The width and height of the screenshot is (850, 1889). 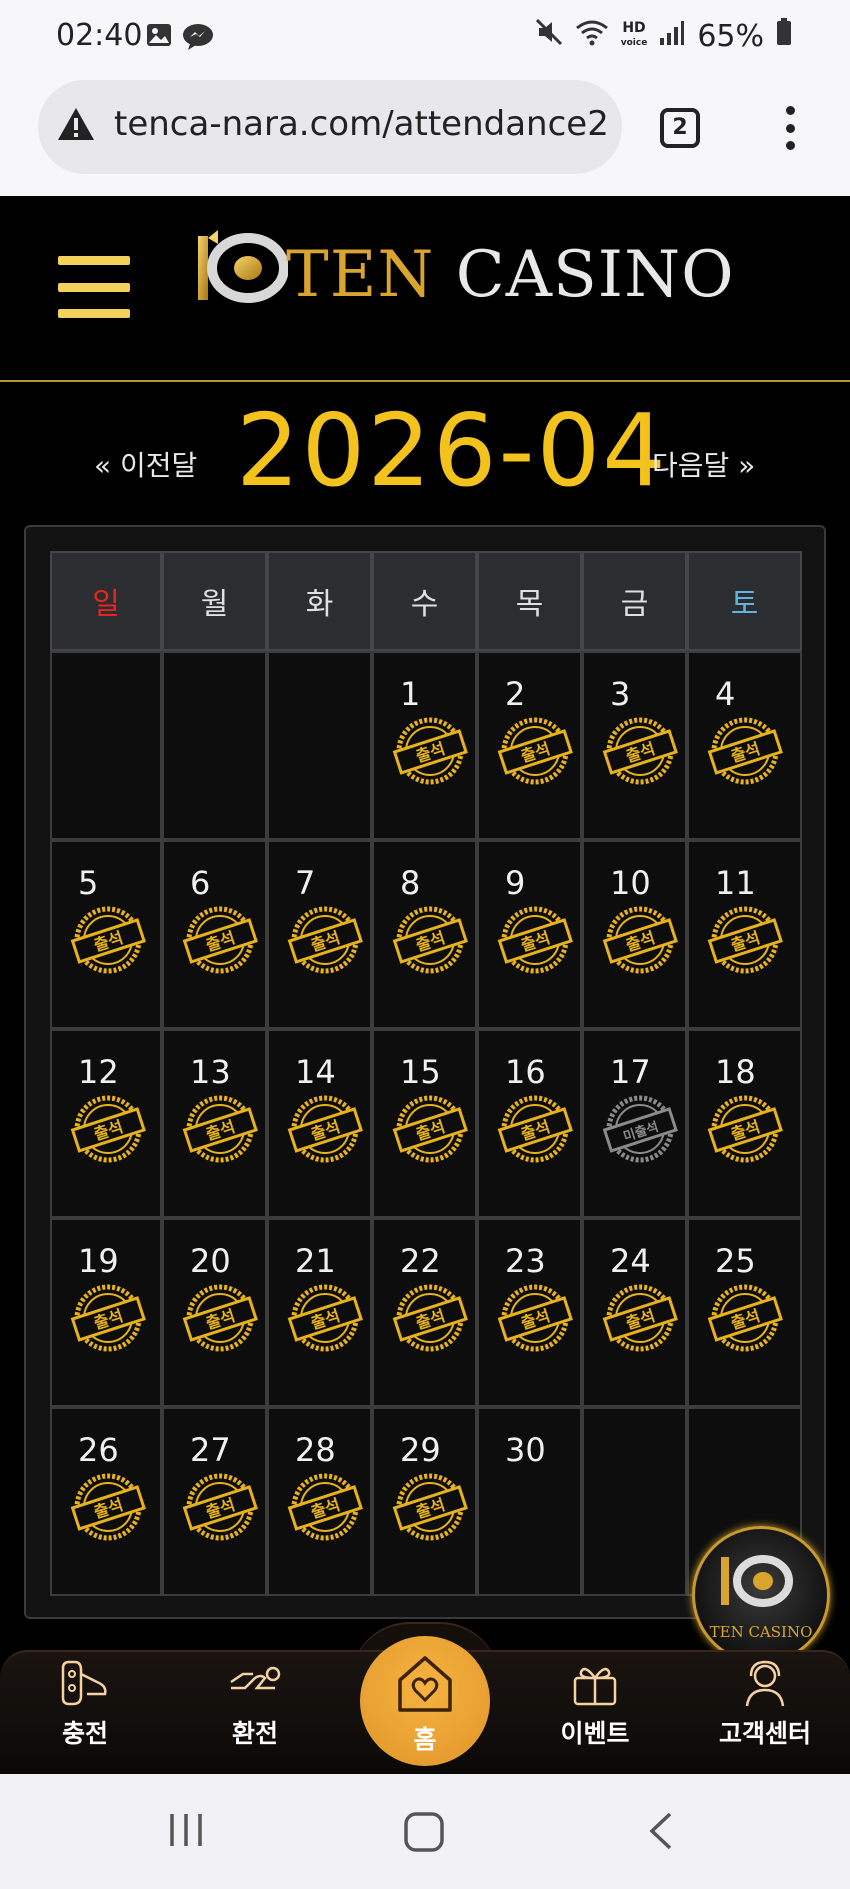 I want to click on weekday-0: 일, so click(x=106, y=601).